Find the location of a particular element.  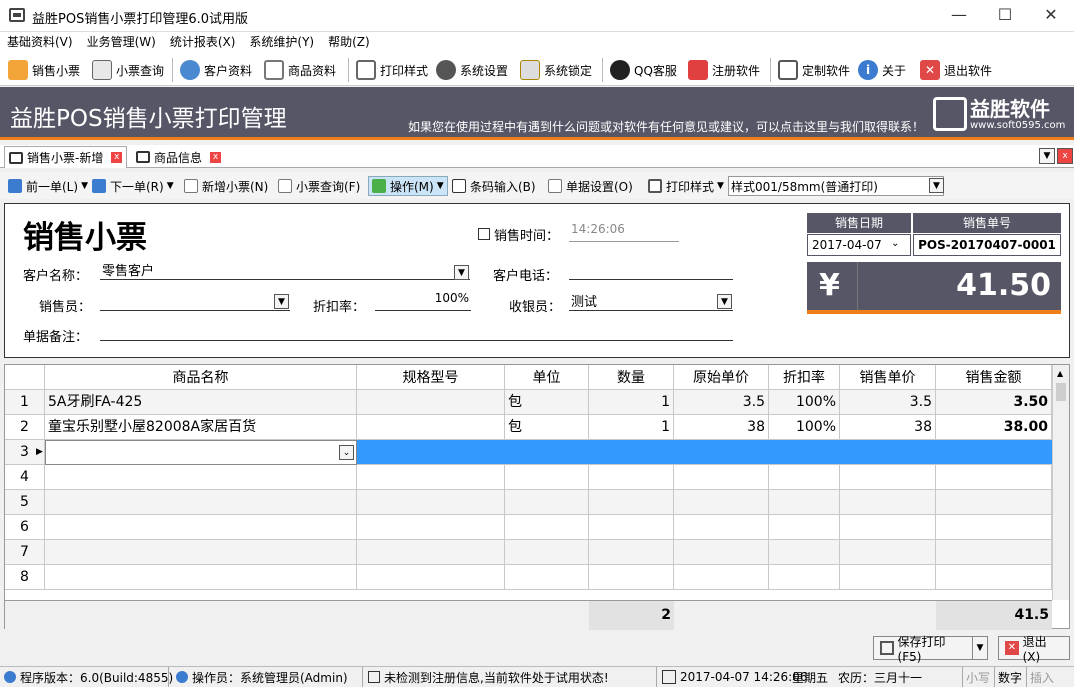

sale-time-checkbox is located at coordinates (484, 234).